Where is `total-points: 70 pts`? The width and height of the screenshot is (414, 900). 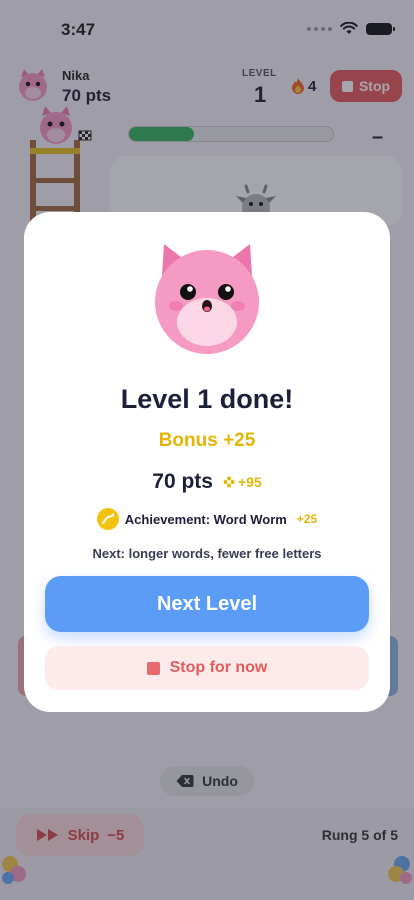 total-points: 70 pts is located at coordinates (182, 481).